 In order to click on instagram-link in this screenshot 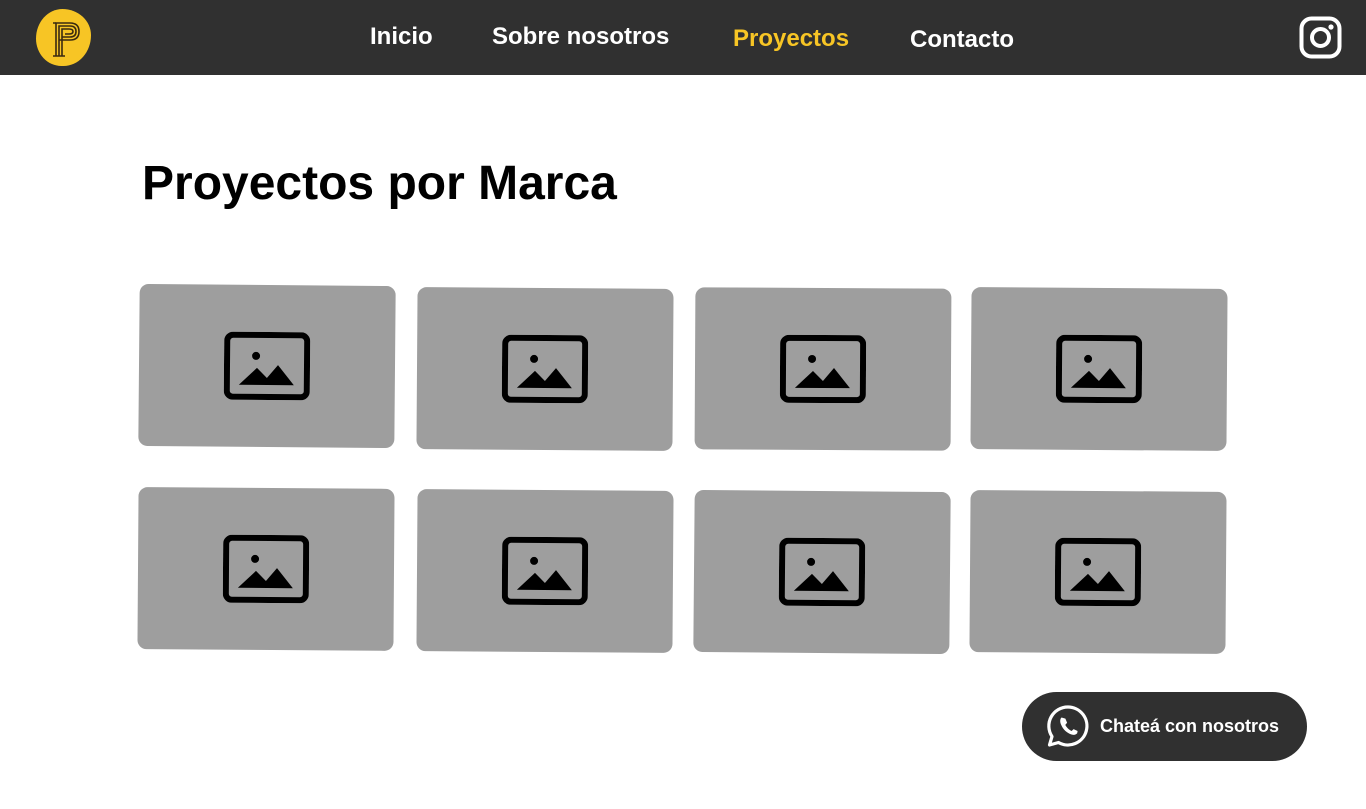, I will do `click(1320, 37)`.